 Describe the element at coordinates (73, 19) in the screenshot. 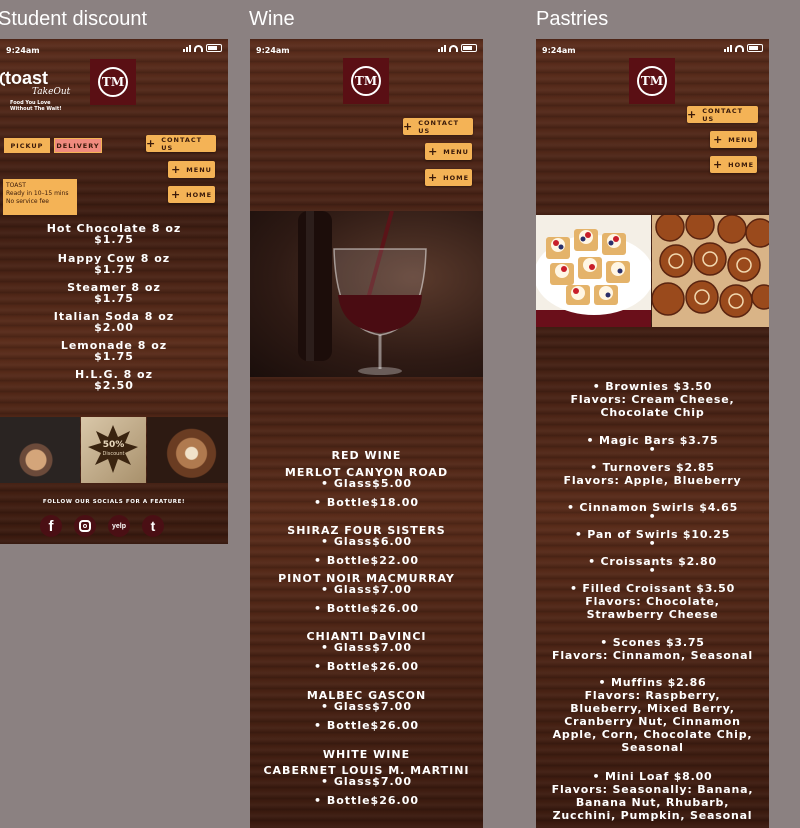

I see `frame-title-student: Student discount` at that location.